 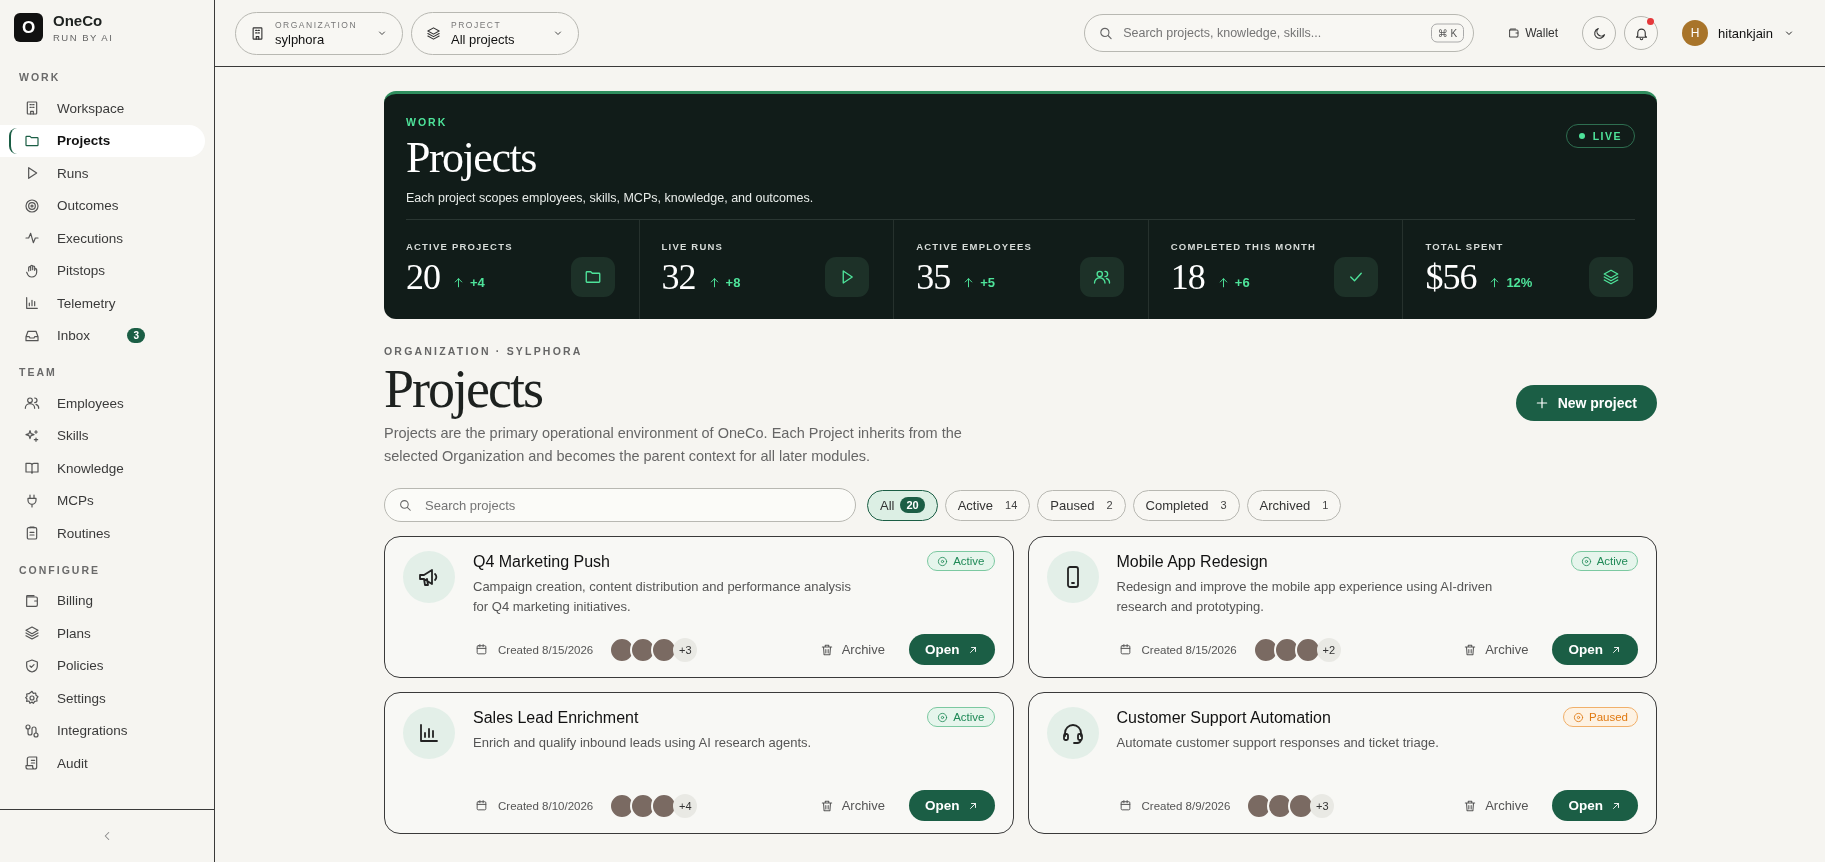 I want to click on sidebar-item: Audit, so click(x=102, y=763).